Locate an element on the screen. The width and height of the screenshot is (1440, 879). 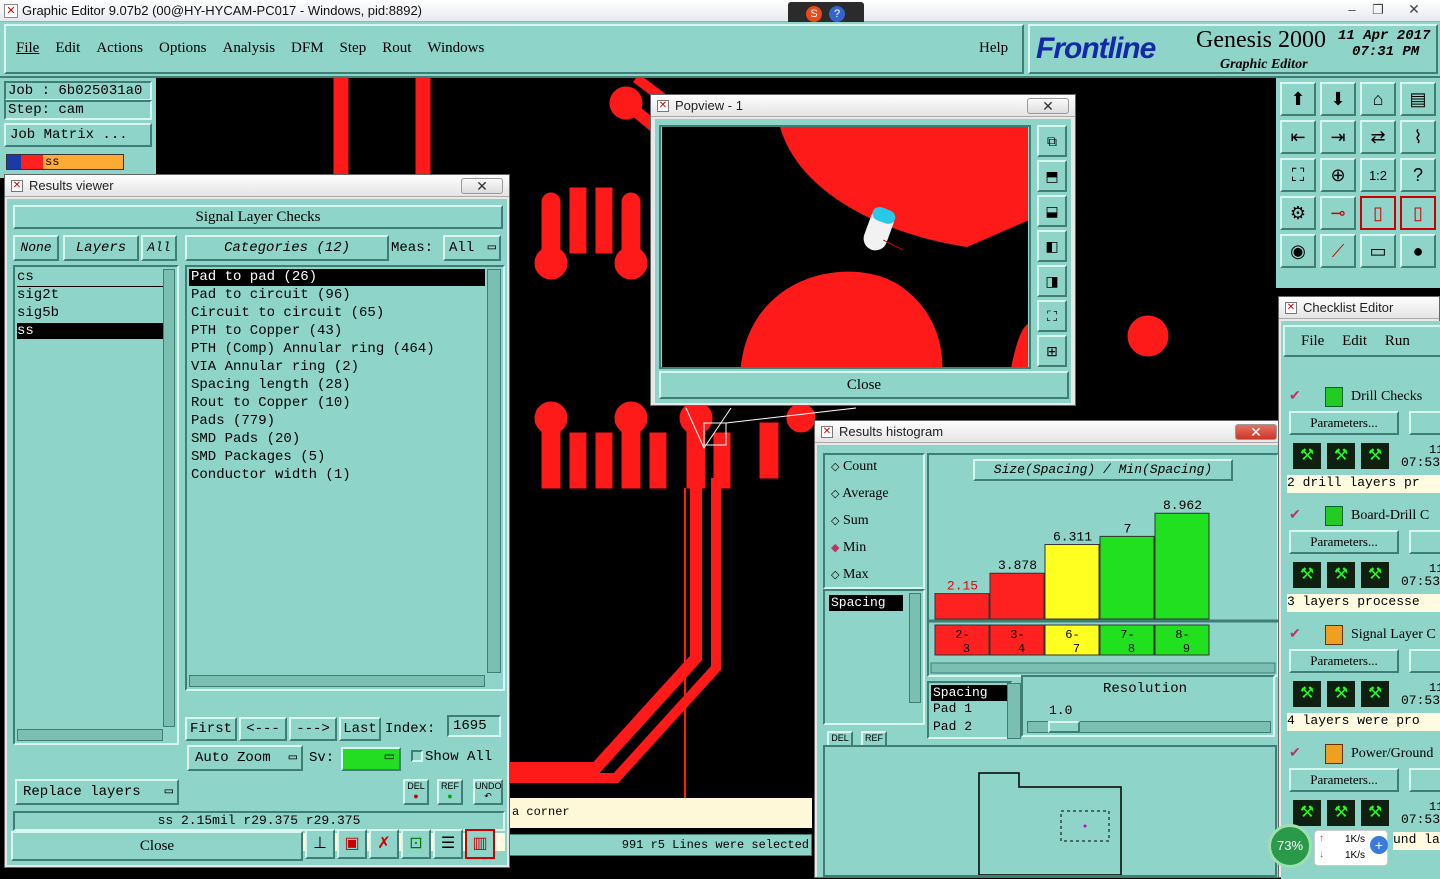
layers-button: Layers is located at coordinates (101, 248).